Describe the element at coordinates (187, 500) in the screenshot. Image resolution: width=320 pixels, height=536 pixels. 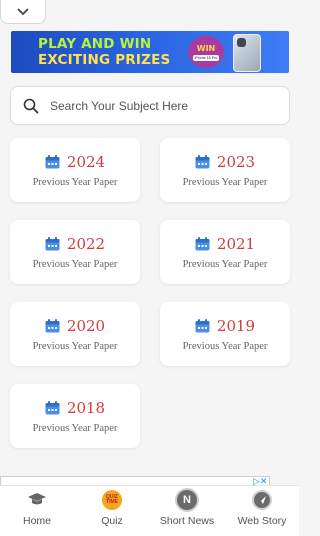
I see `news-n-icon: N` at that location.